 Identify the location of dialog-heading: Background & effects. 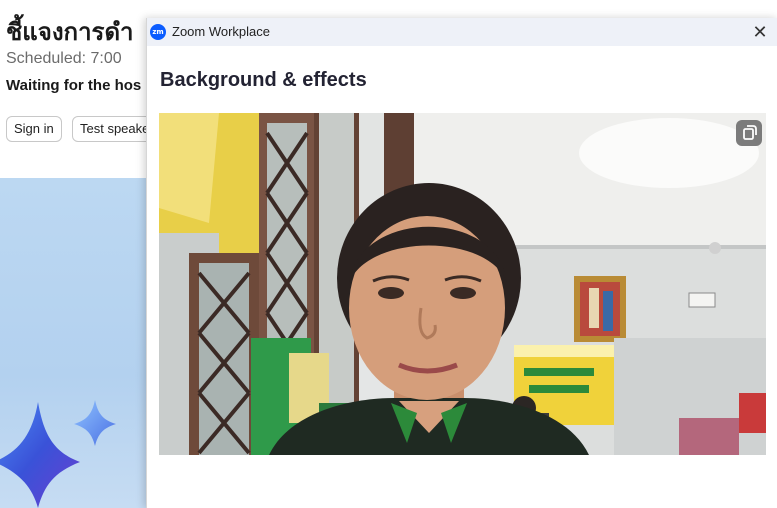
(263, 80).